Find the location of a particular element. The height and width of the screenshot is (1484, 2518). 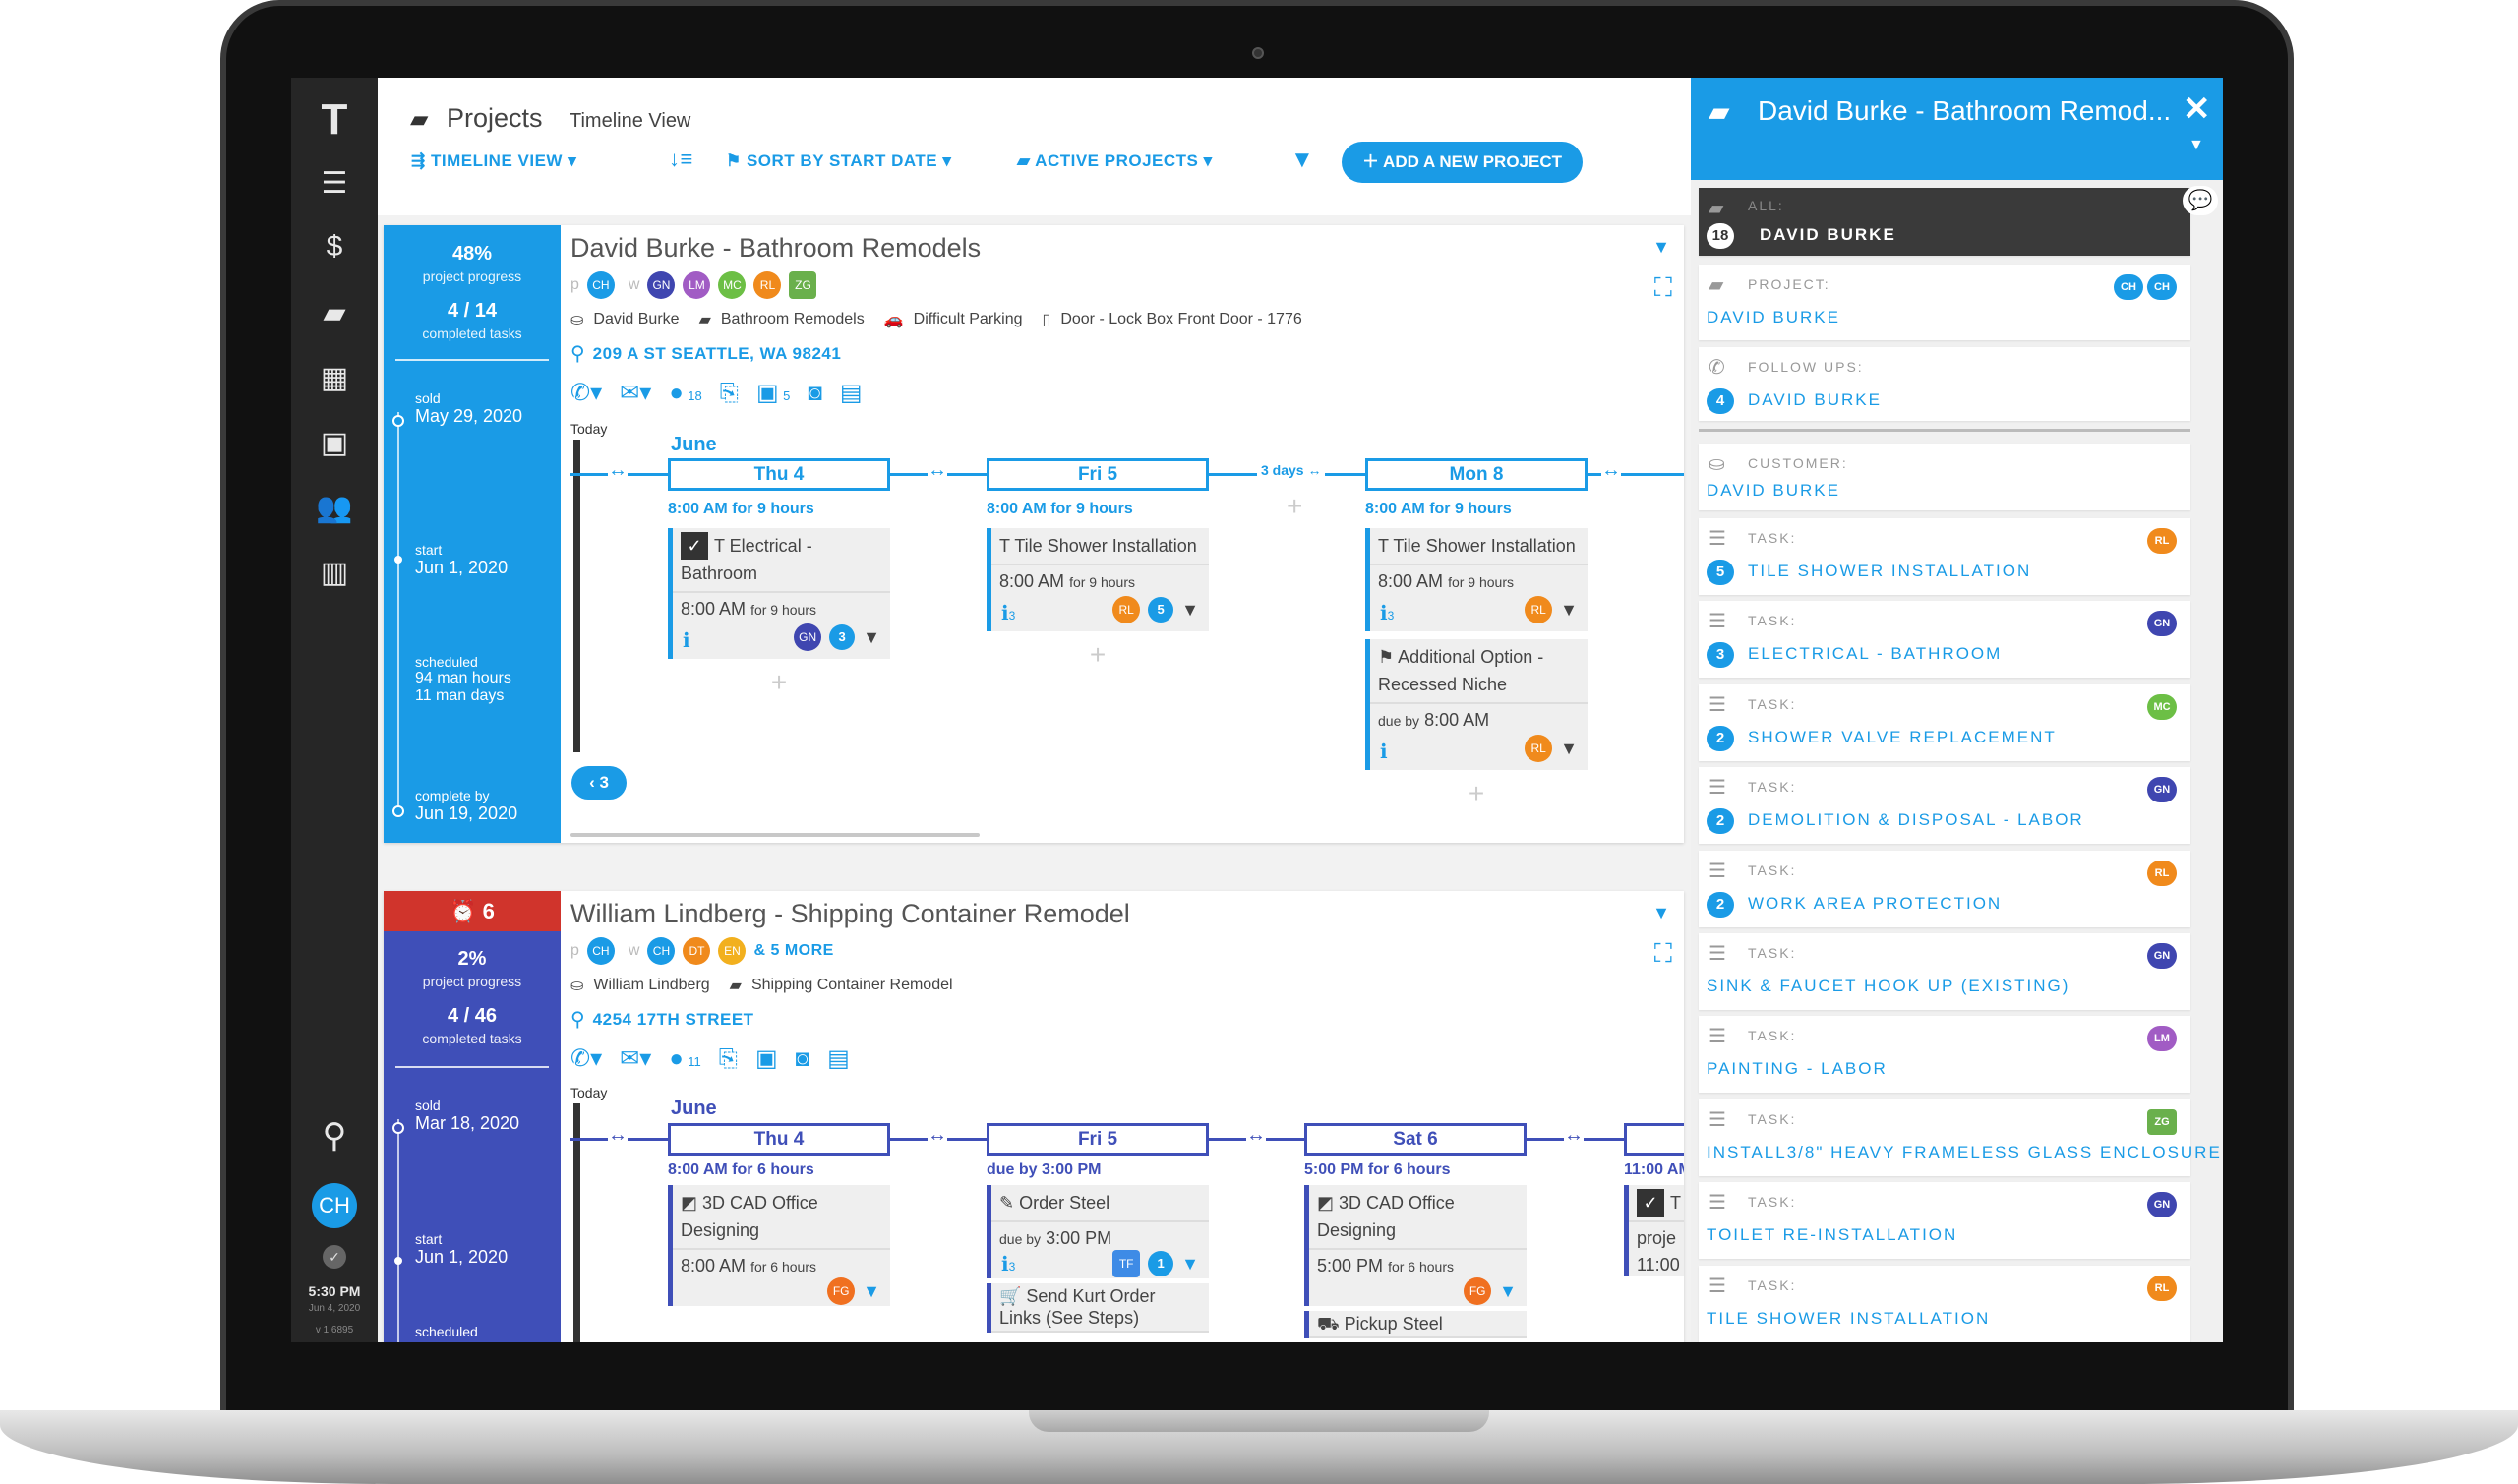

comment-count-badge: 1 is located at coordinates (1161, 1264).